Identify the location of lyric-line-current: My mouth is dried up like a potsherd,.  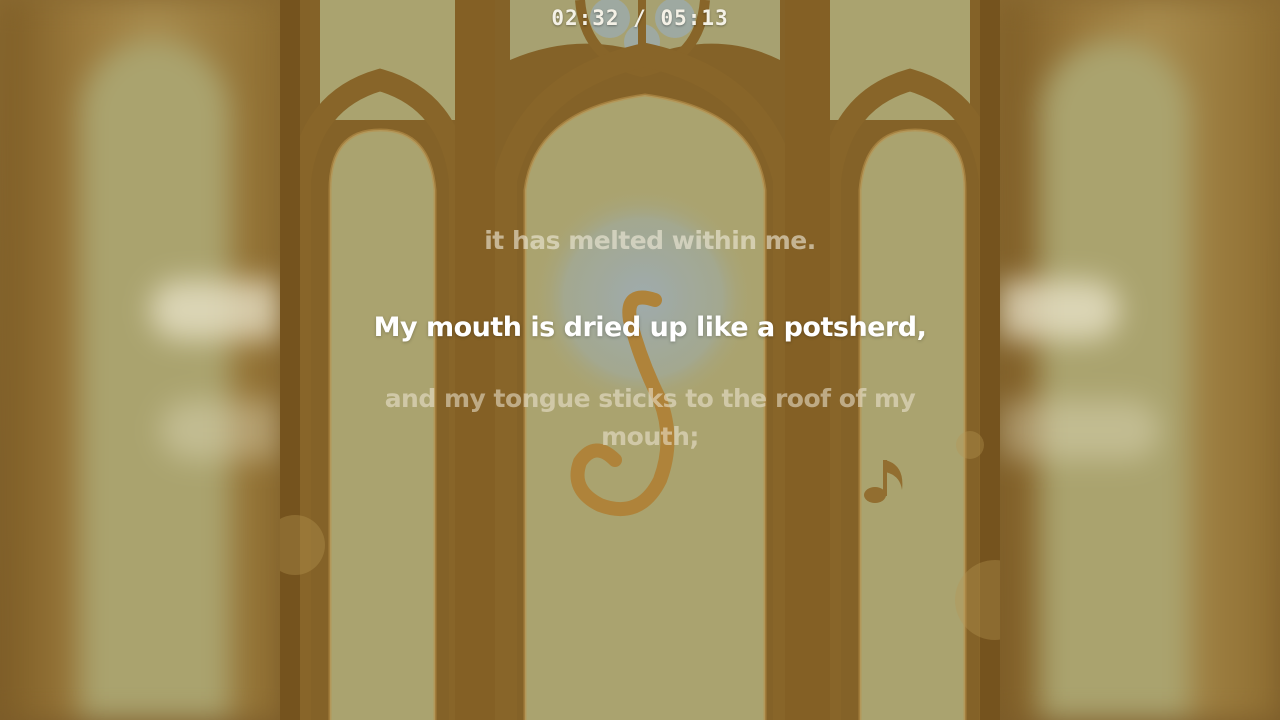
(650, 327).